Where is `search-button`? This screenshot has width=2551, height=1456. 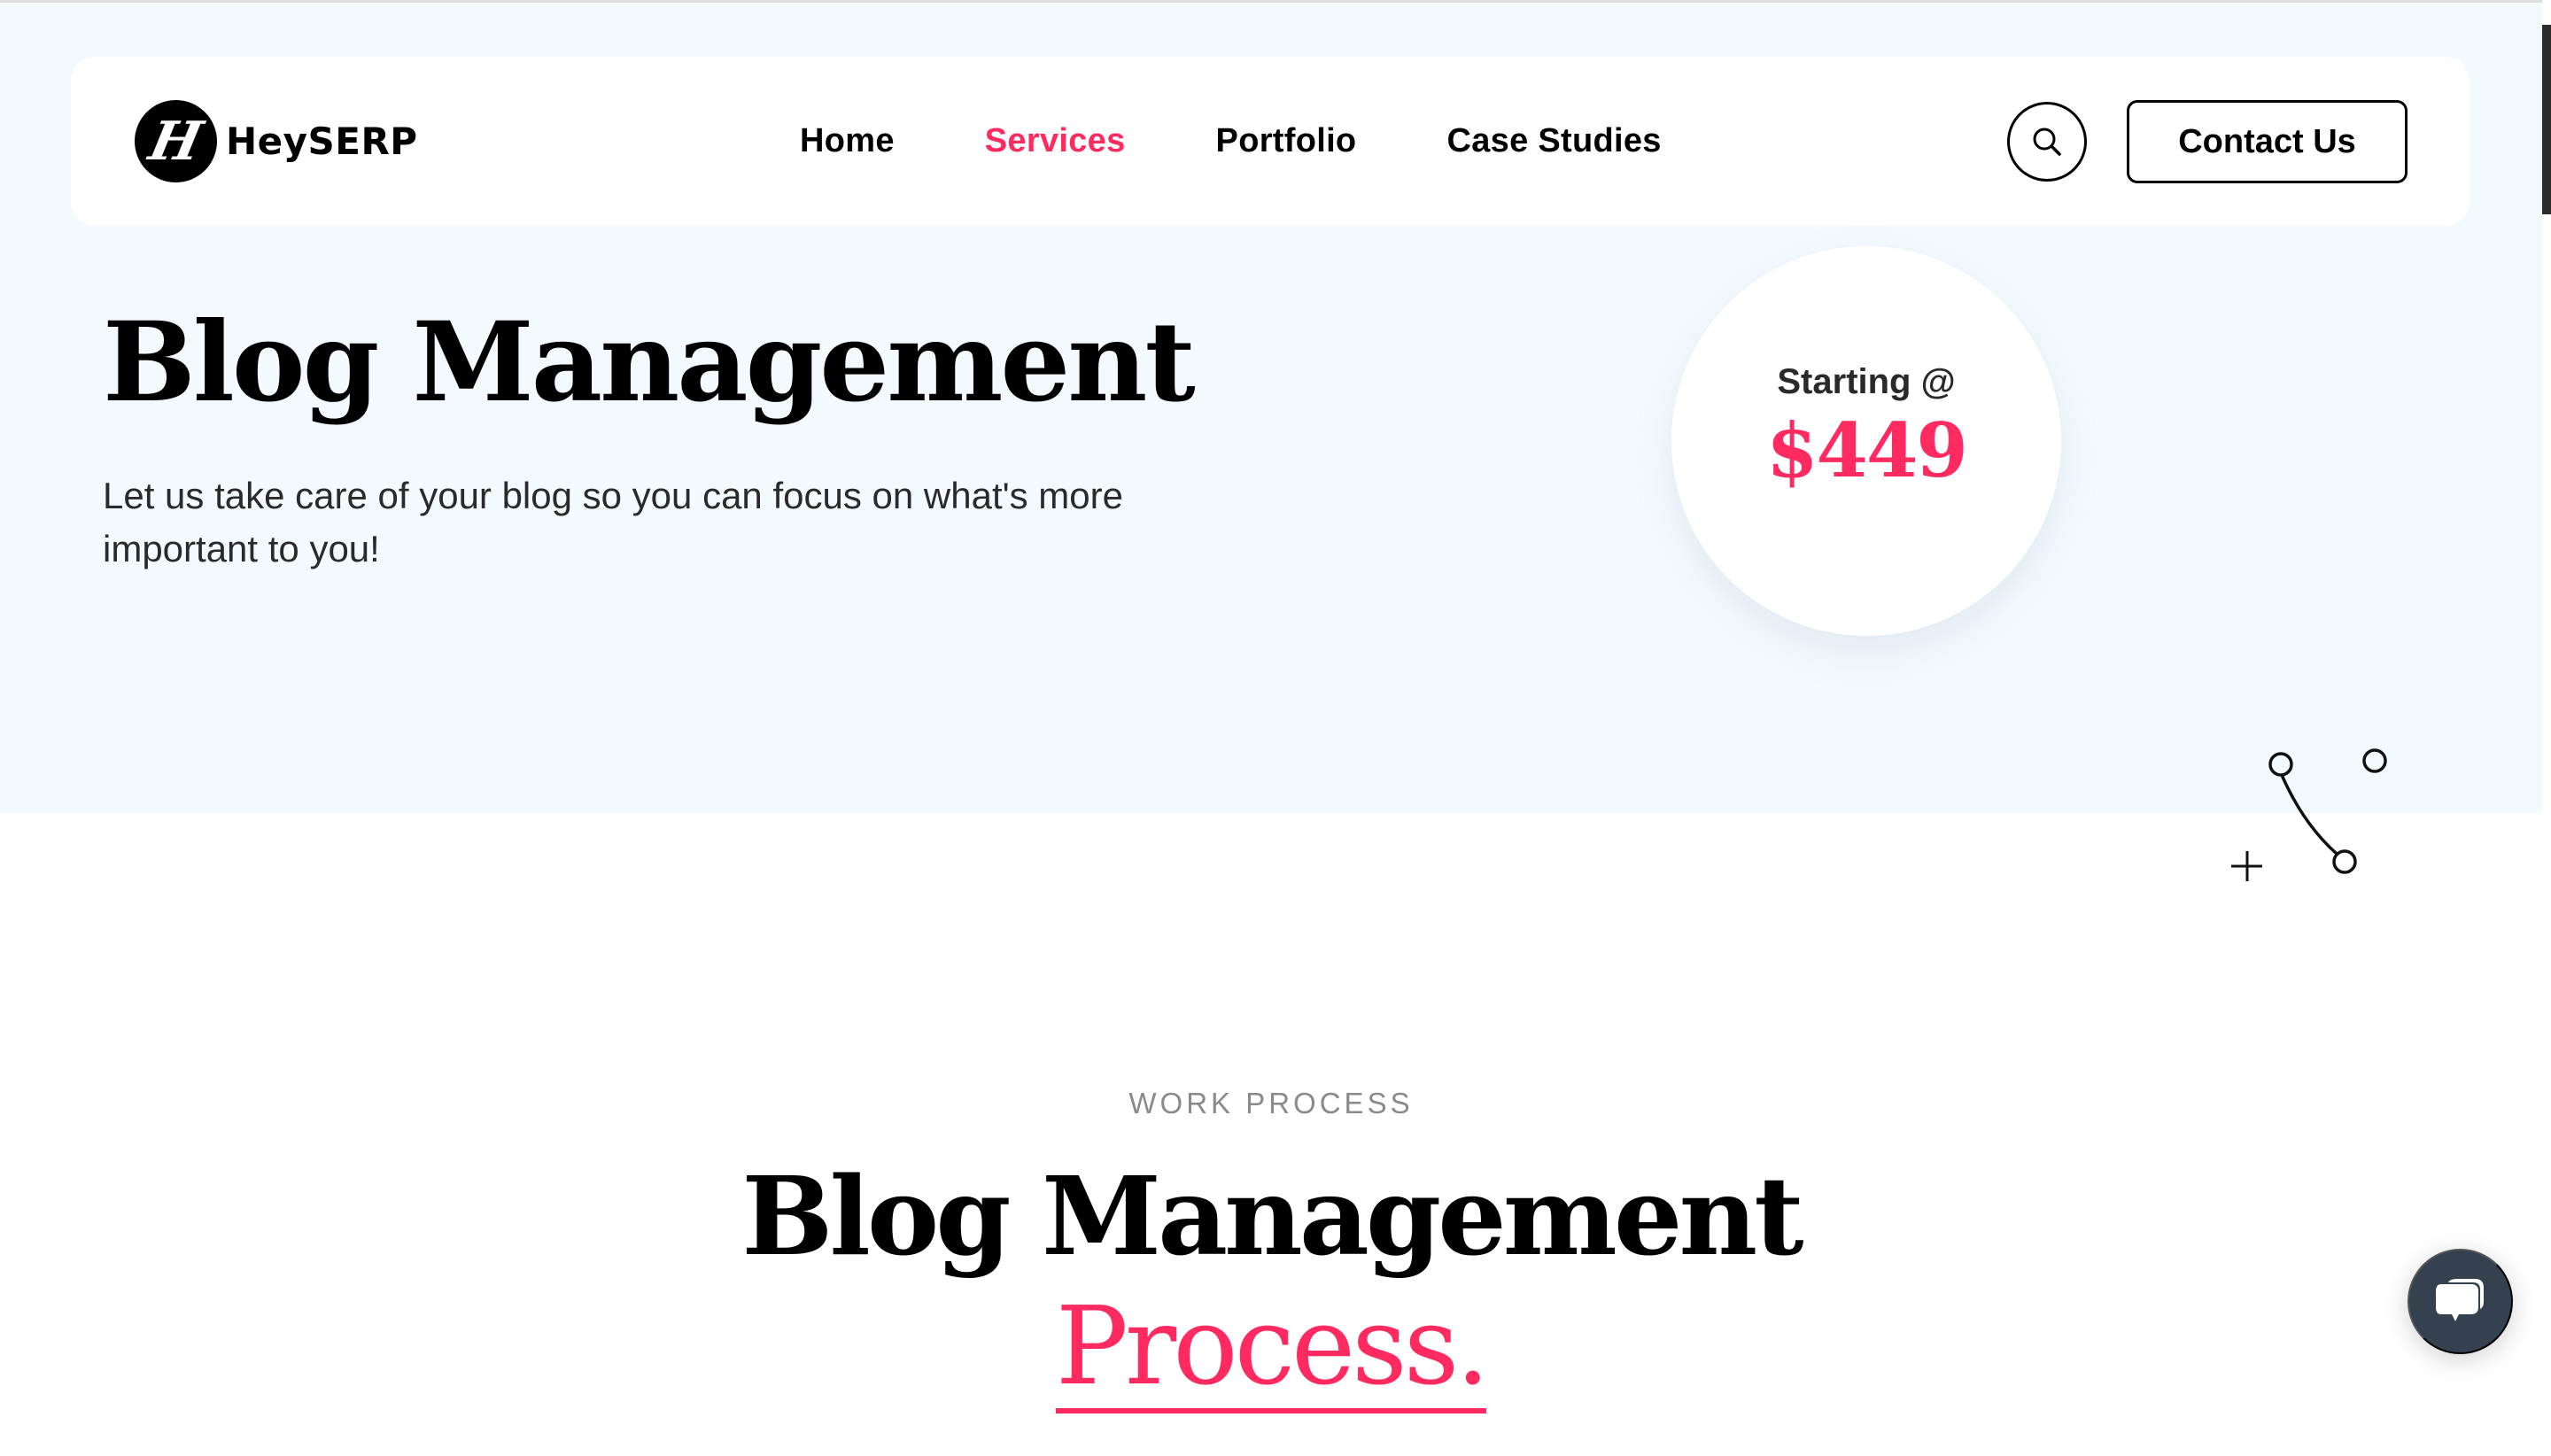 search-button is located at coordinates (2047, 142).